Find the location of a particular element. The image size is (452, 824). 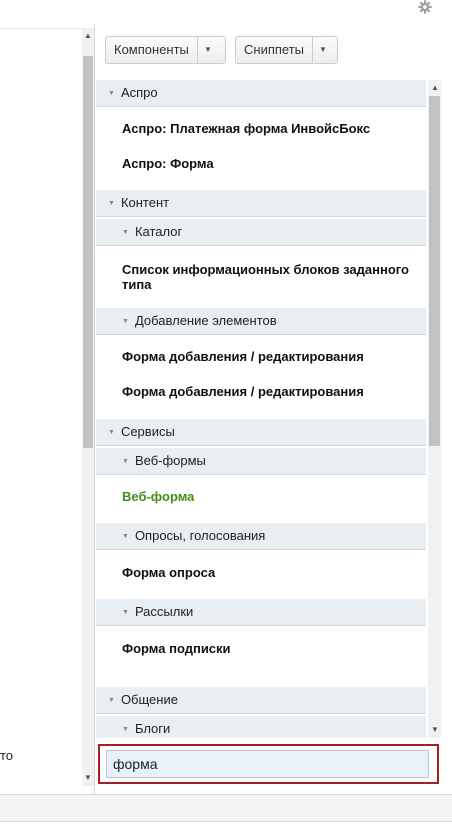

editor-scrollbar: ▲ ▼ is located at coordinates (88, 407).